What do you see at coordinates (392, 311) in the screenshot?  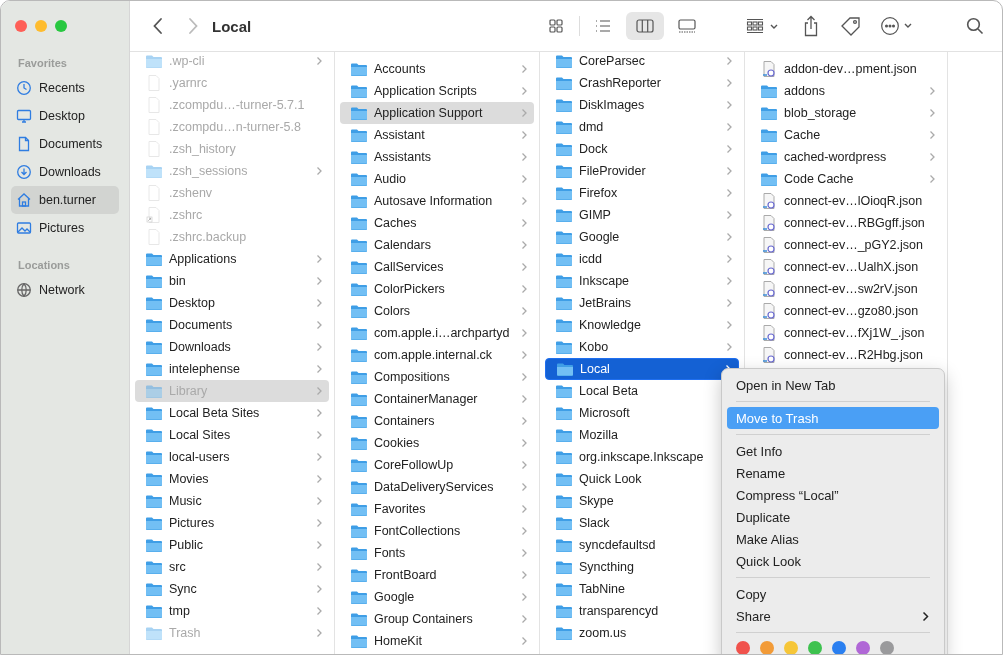 I see `file-name: Colors` at bounding box center [392, 311].